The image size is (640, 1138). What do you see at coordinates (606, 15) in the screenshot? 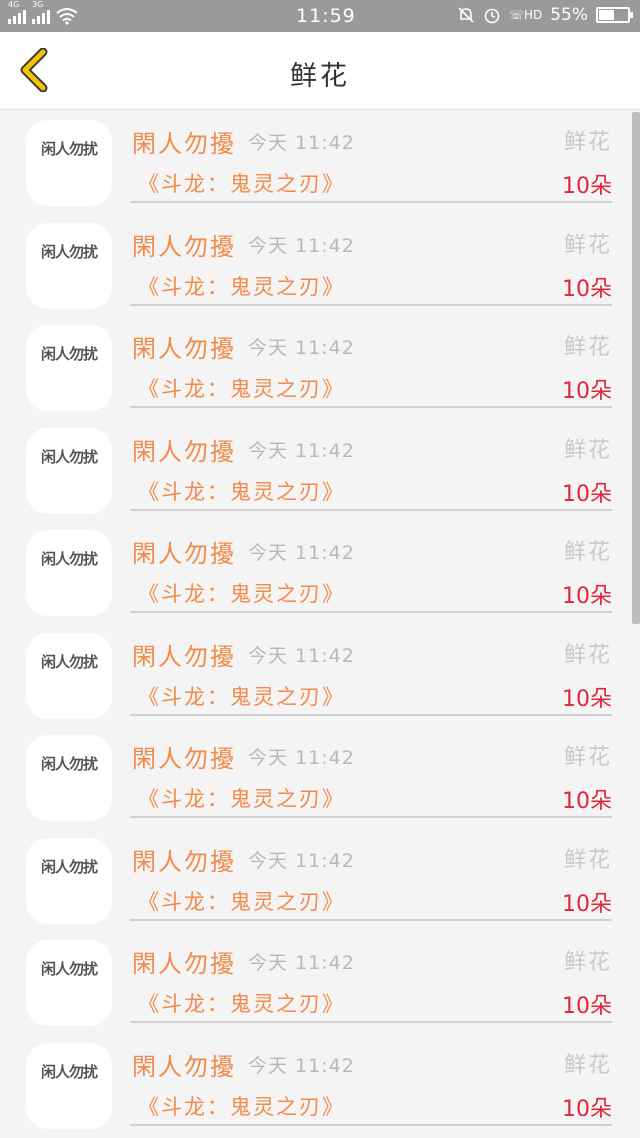
I see `battery-fill` at bounding box center [606, 15].